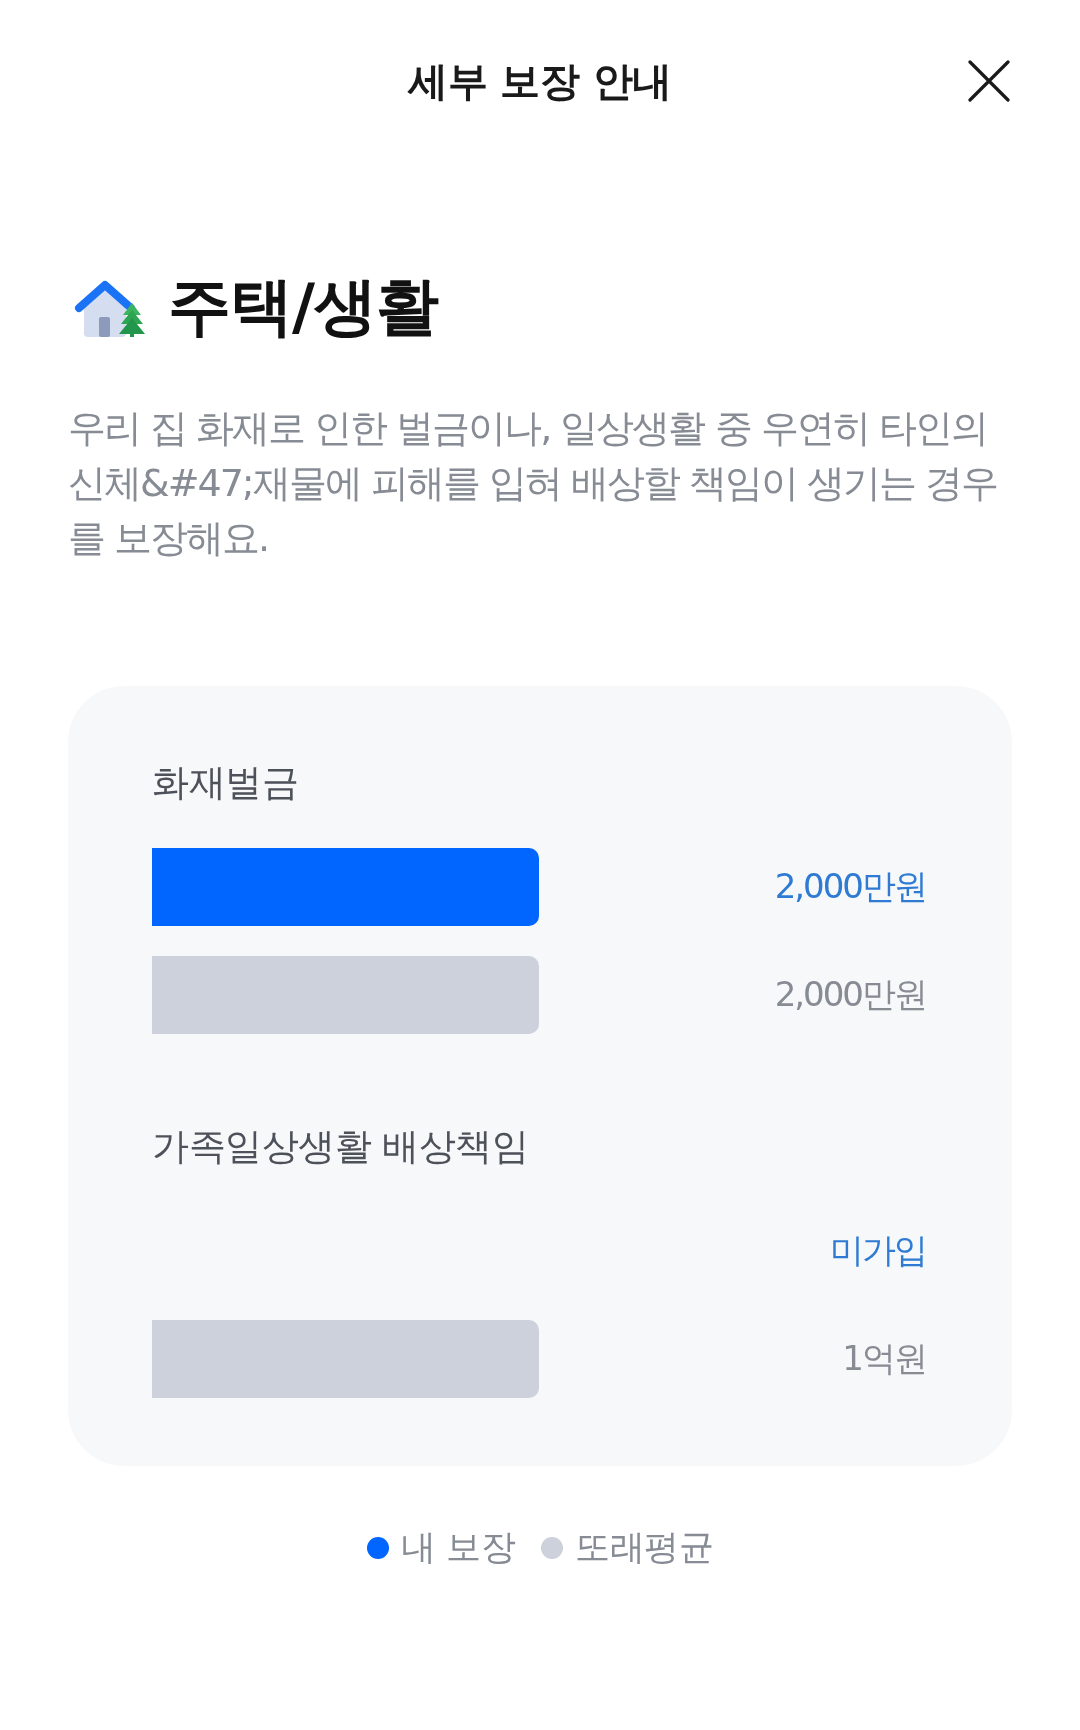 The width and height of the screenshot is (1080, 1730). Describe the element at coordinates (533, 484) in the screenshot. I see `category-description: 우리 집 화재로 인한 벌금이나, 일상생활 중 우연히 타인의 신체&#47;재물에 피해를 입혀 배상할 책임이 생기는 경우를 보장해요.` at that location.